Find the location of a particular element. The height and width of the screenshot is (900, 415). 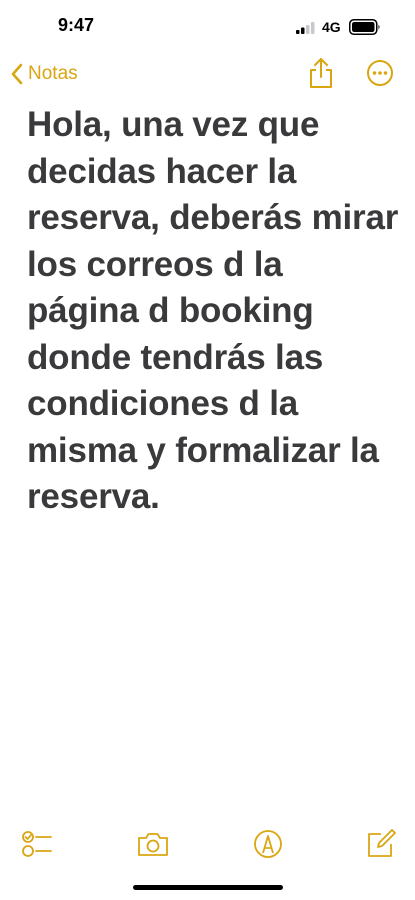

back-label: Notas is located at coordinates (53, 73).